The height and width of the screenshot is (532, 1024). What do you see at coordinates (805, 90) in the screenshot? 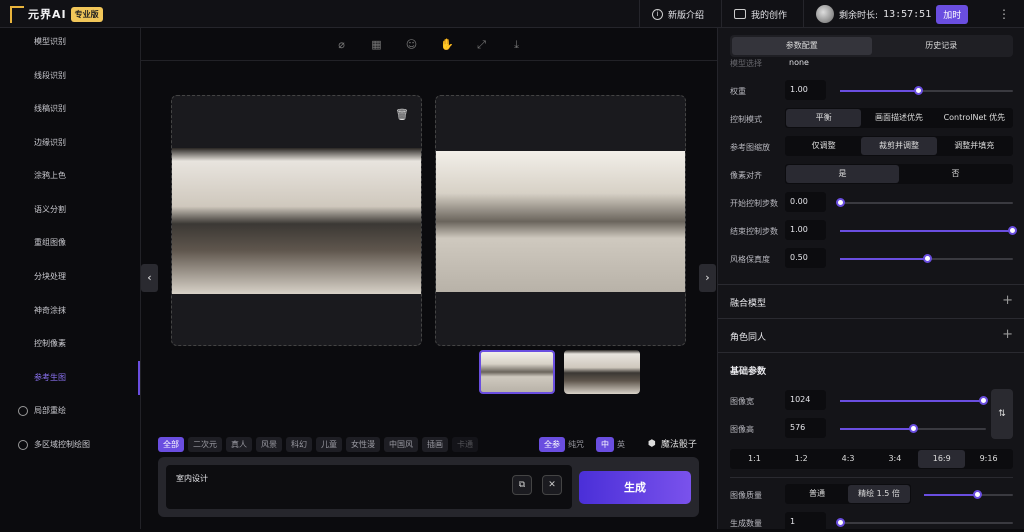
I see `weight-input: 1.00` at bounding box center [805, 90].